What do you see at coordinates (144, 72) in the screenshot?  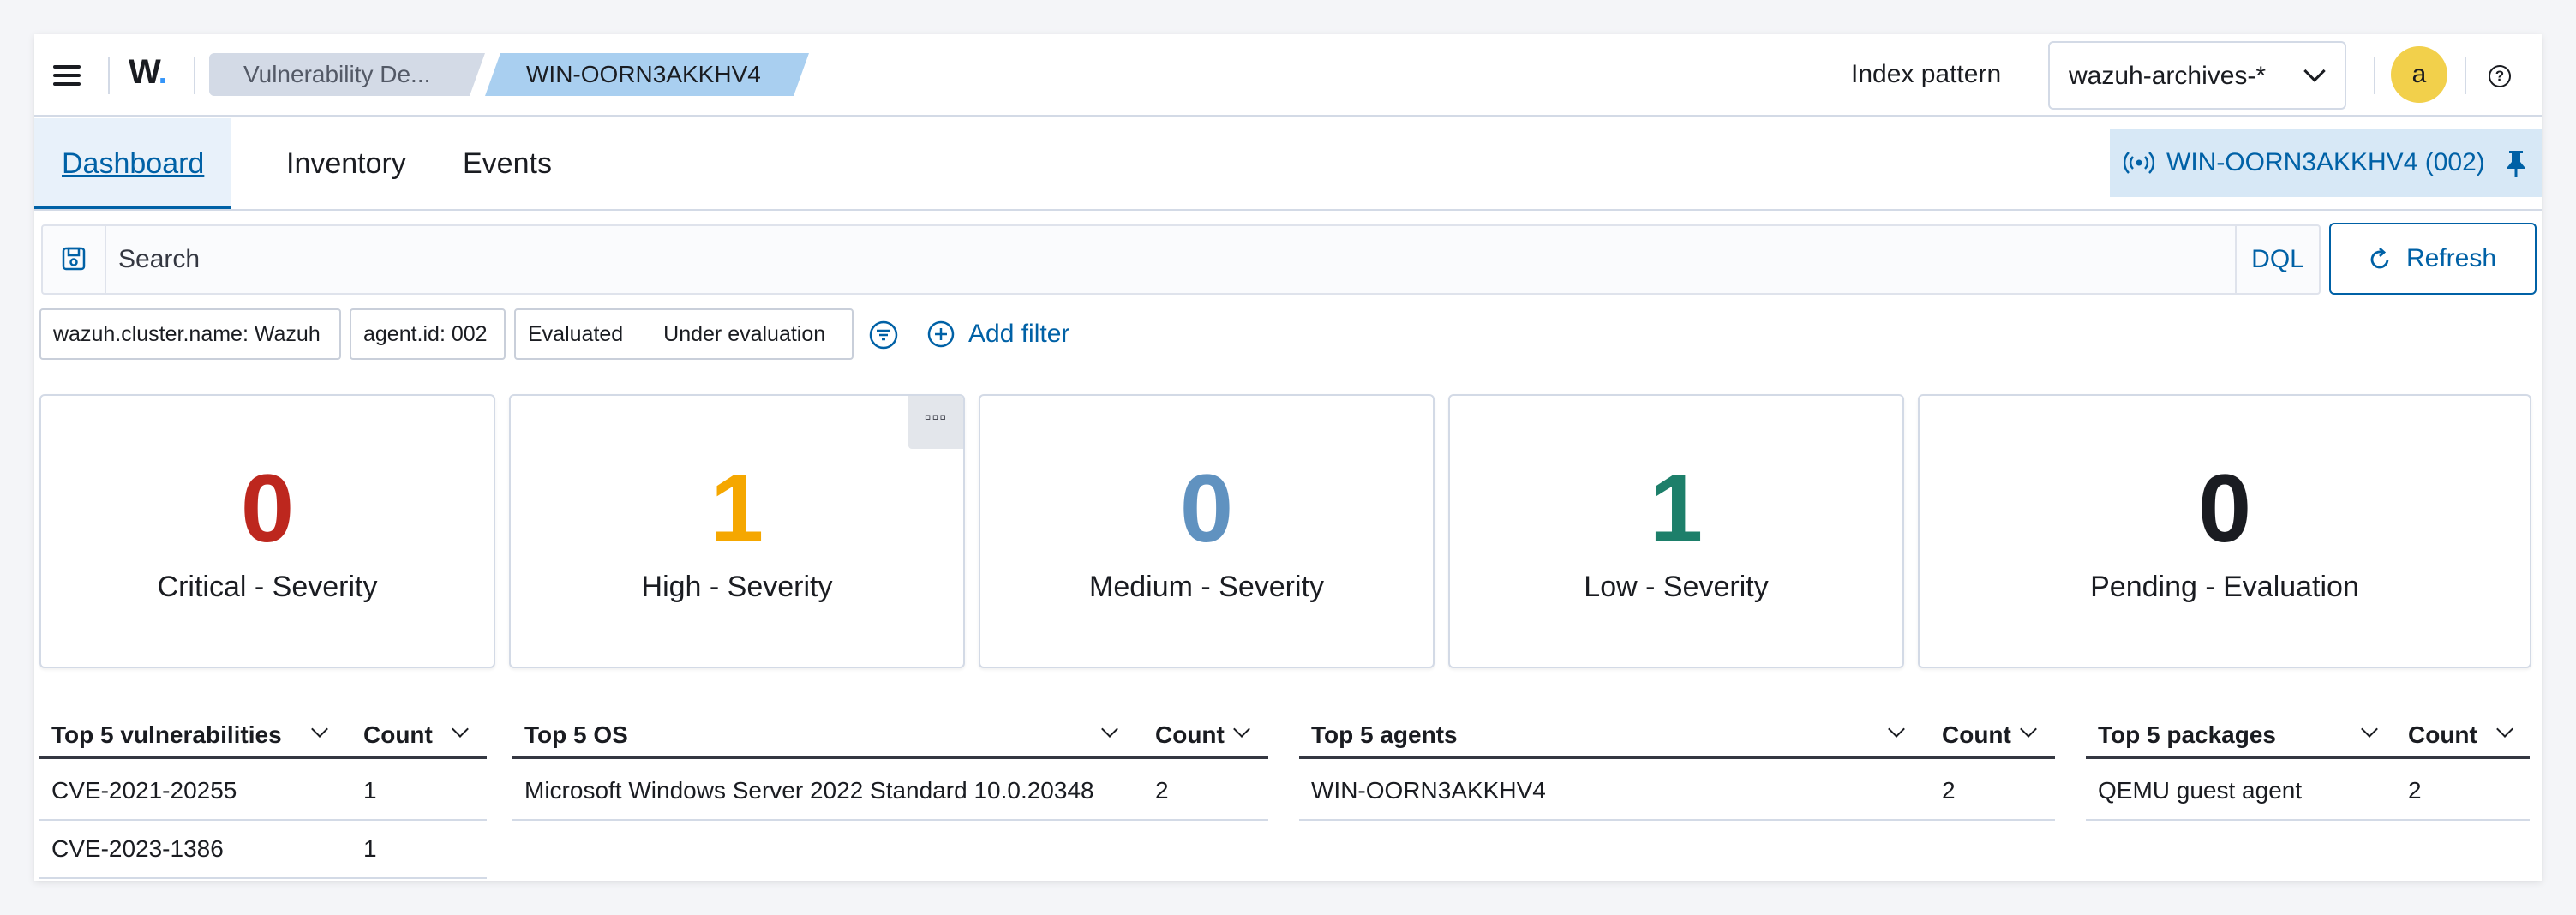 I see `logo-text: W` at bounding box center [144, 72].